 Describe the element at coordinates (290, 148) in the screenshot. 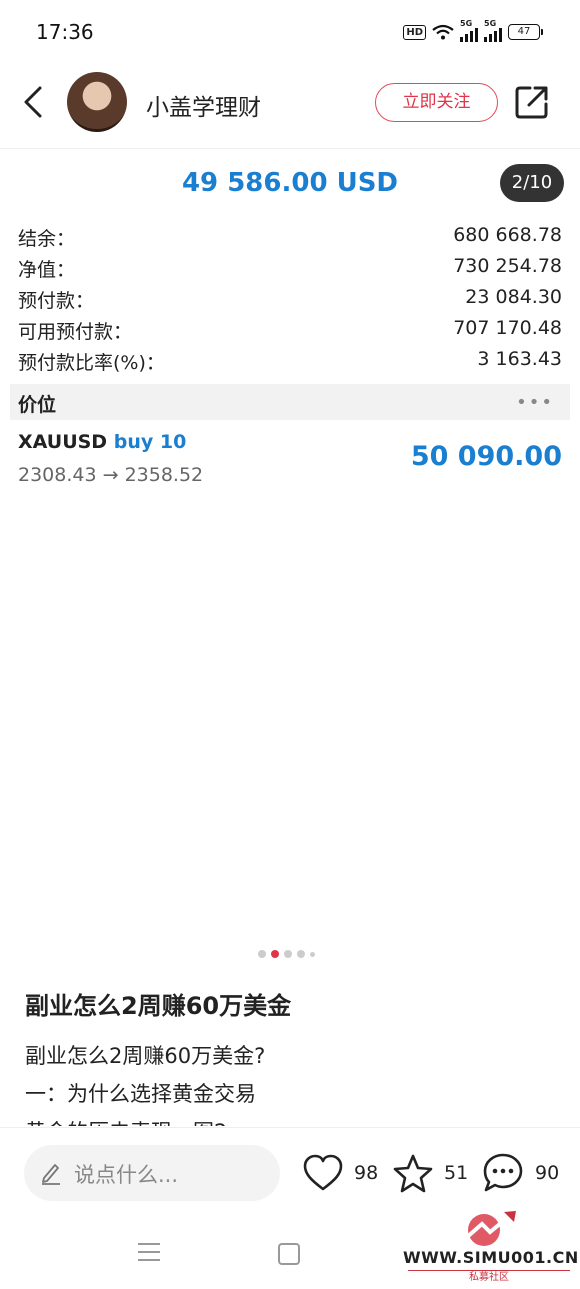

I see `header-divider` at that location.